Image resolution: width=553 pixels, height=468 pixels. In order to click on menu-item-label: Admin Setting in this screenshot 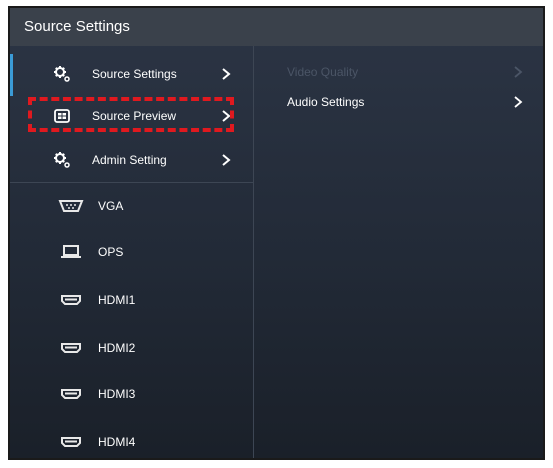, I will do `click(129, 160)`.